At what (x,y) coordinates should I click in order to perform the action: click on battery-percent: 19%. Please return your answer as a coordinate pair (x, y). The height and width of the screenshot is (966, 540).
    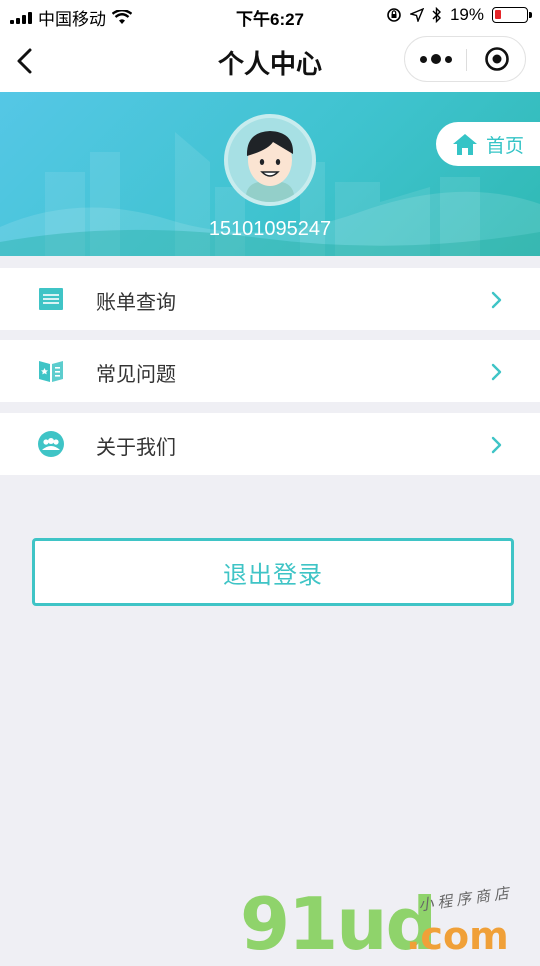
    Looking at the image, I should click on (466, 14).